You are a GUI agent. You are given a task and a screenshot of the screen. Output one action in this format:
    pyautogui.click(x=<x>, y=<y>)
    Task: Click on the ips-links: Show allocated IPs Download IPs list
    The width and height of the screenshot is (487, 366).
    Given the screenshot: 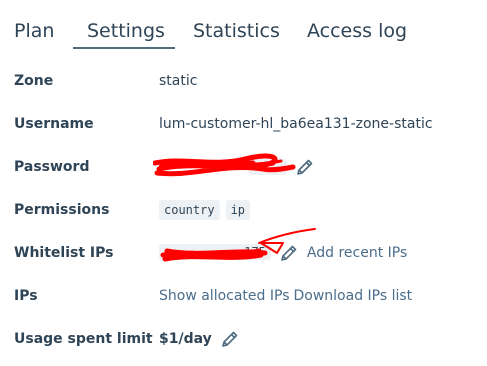 What is the action you would take?
    pyautogui.click(x=285, y=296)
    